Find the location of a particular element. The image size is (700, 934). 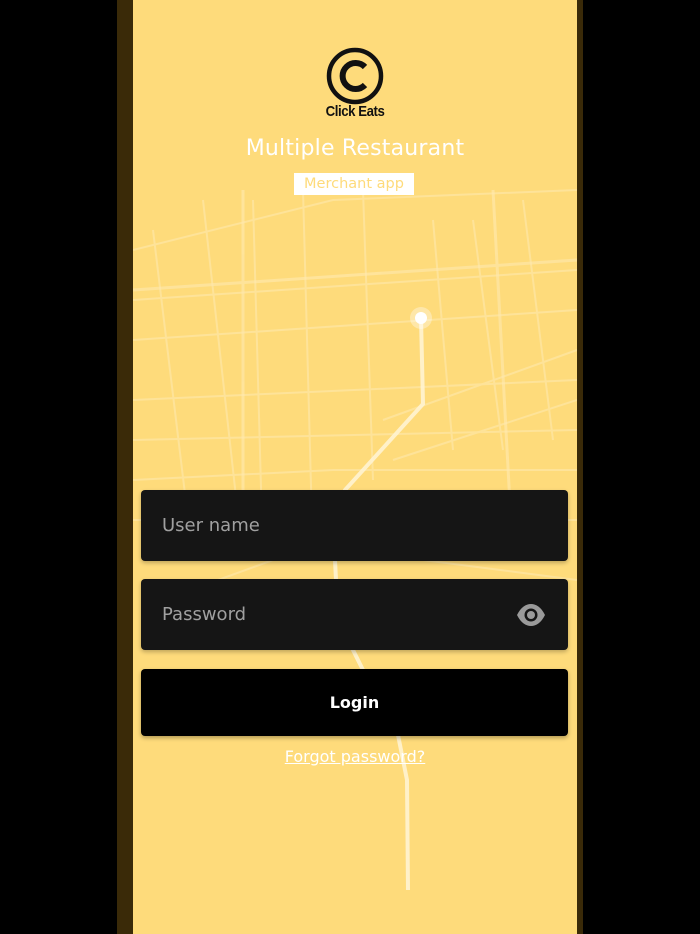

username-field is located at coordinates (354, 525).